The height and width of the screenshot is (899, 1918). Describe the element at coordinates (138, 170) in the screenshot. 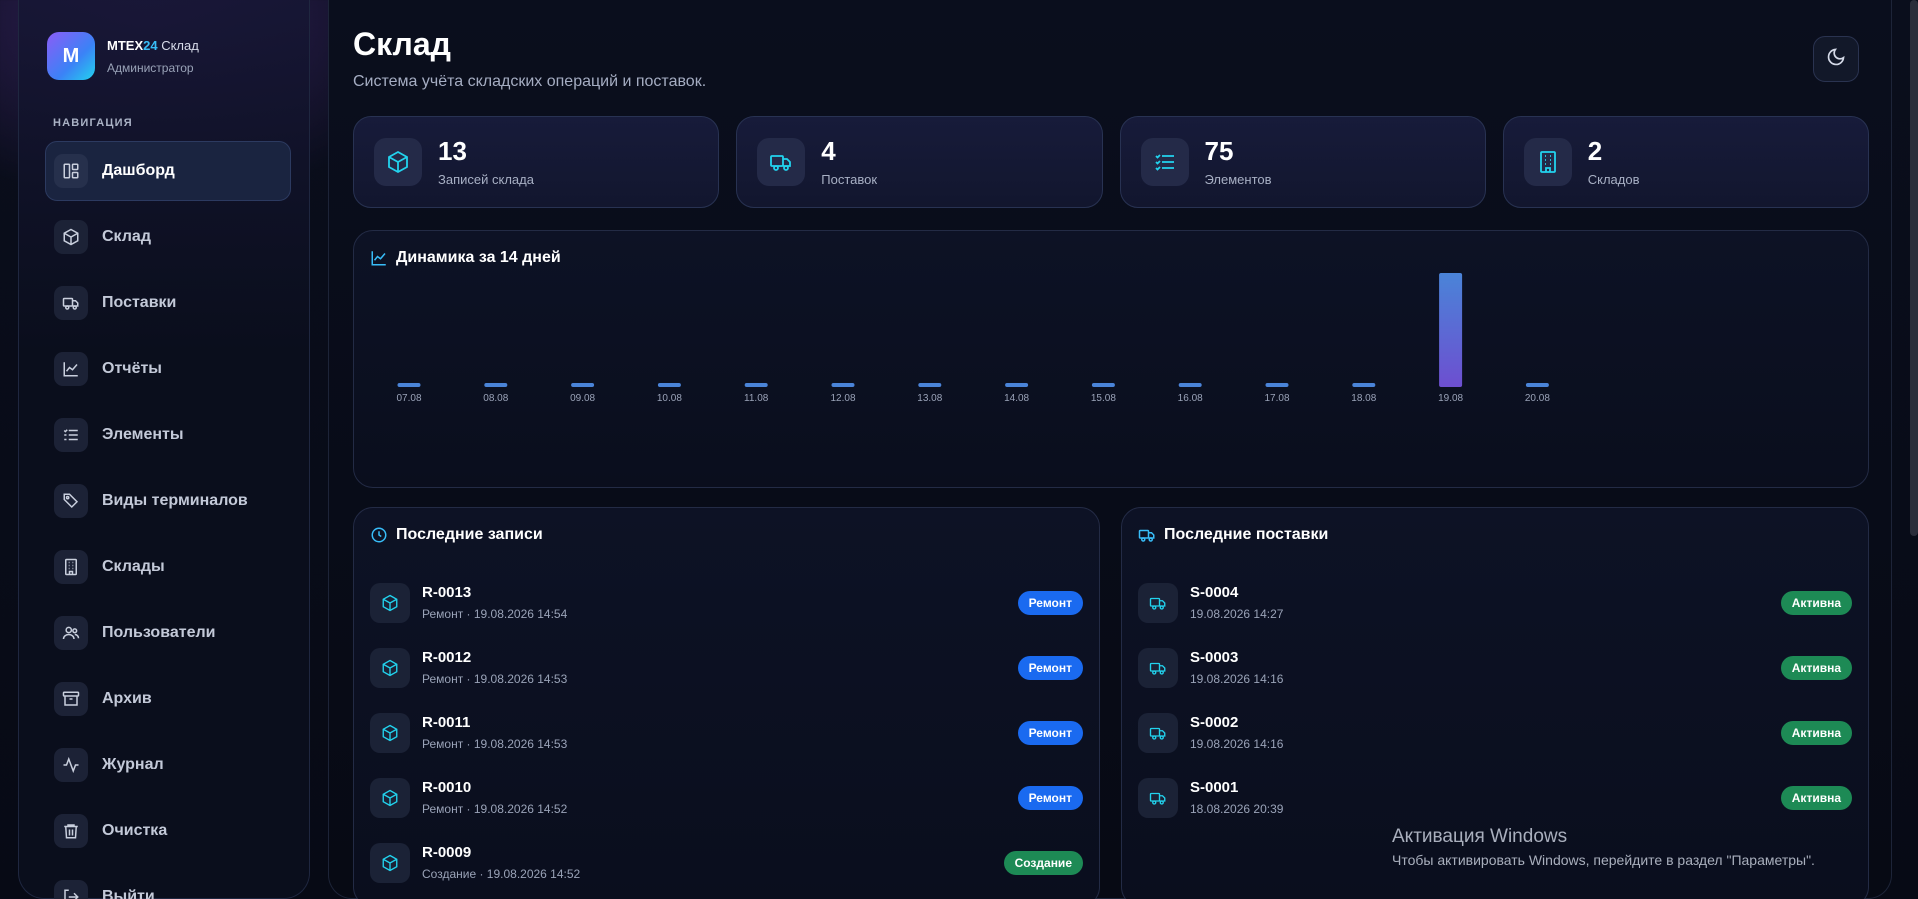

I see `sidebar-item-label: Дашборд` at that location.